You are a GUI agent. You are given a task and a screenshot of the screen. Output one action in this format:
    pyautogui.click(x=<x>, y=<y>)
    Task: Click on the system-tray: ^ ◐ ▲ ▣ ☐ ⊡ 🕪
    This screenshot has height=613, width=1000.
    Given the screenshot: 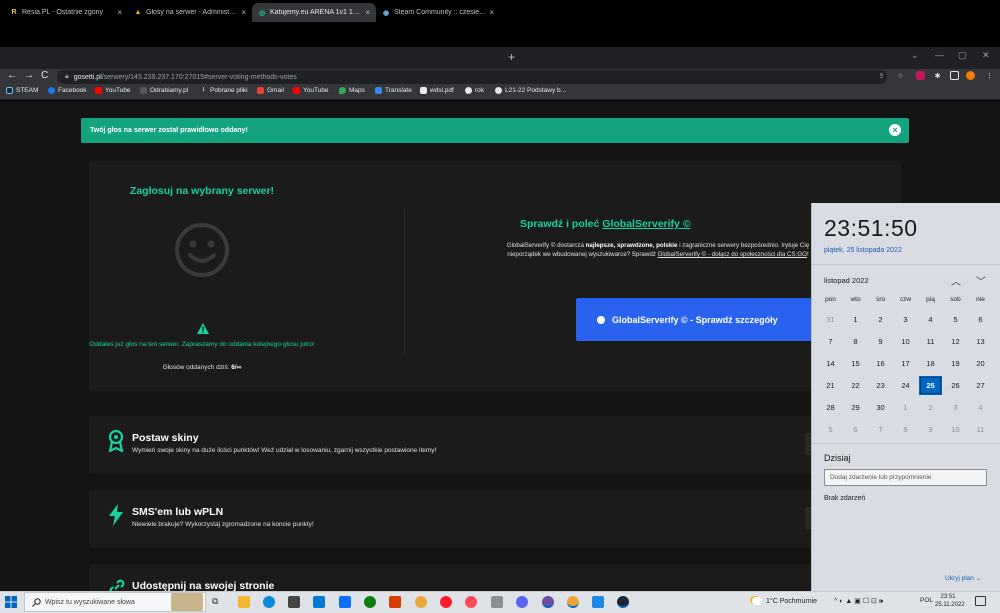 What is the action you would take?
    pyautogui.click(x=858, y=601)
    